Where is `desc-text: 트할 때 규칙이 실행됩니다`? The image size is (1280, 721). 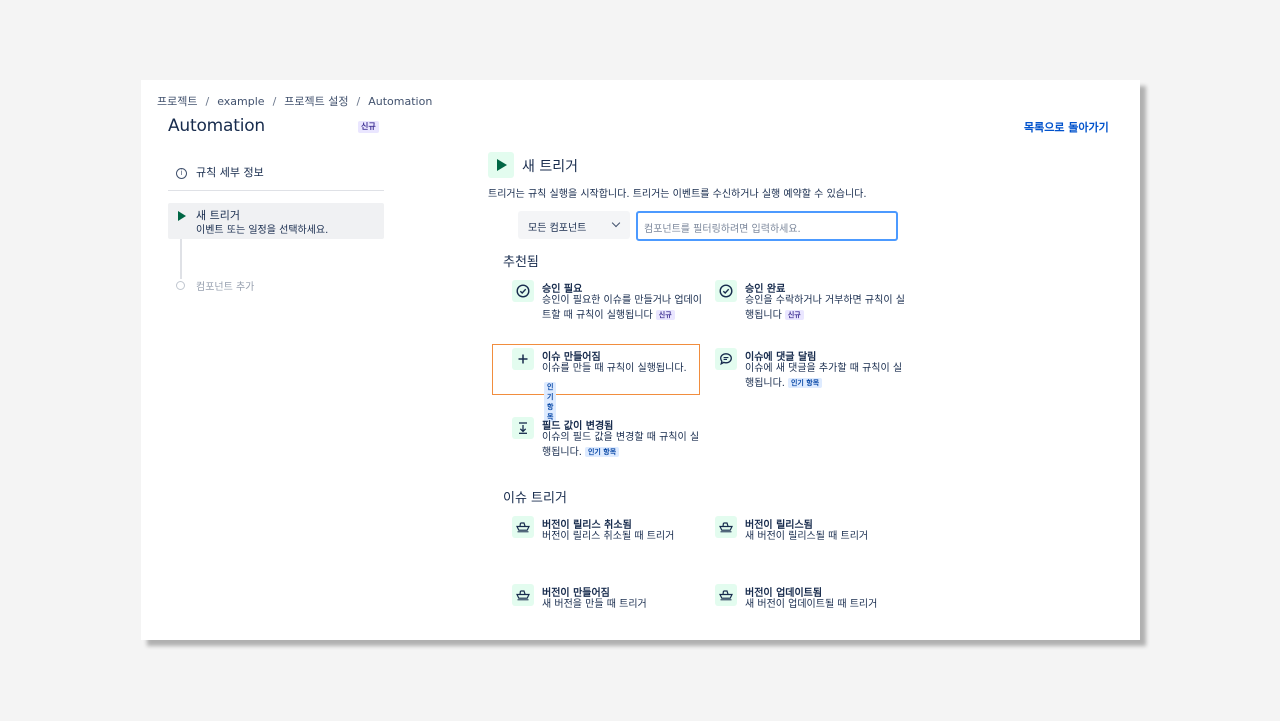 desc-text: 트할 때 규칙이 실행됩니다 is located at coordinates (597, 315).